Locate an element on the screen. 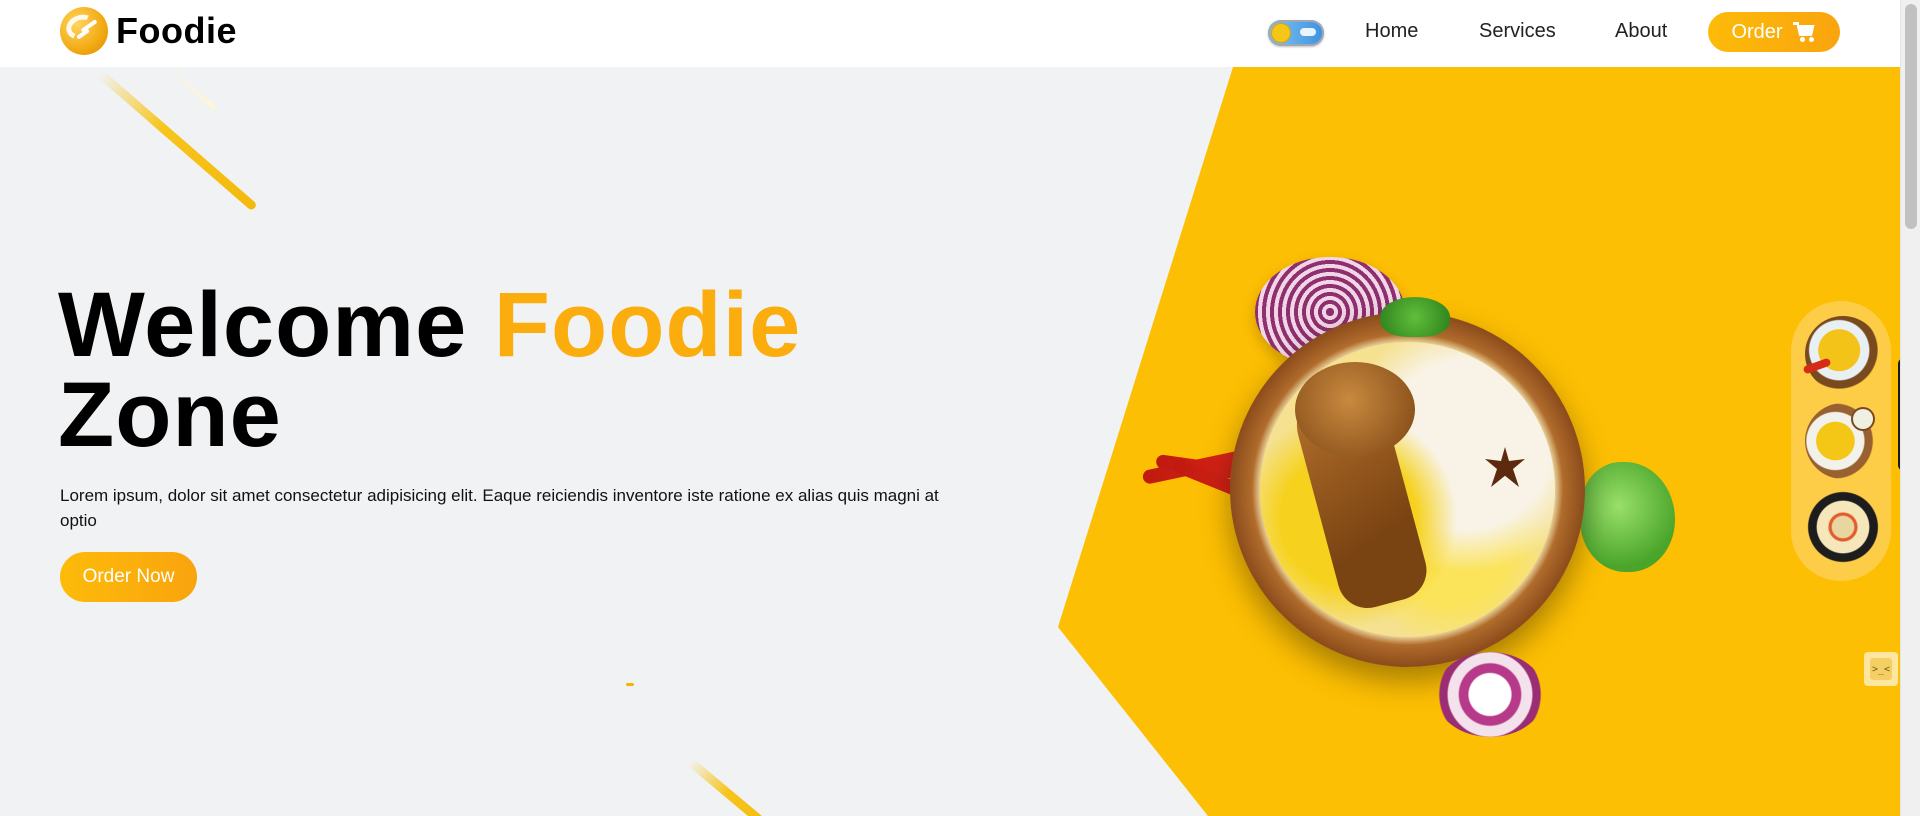  brand-name: Foodie is located at coordinates (176, 30).